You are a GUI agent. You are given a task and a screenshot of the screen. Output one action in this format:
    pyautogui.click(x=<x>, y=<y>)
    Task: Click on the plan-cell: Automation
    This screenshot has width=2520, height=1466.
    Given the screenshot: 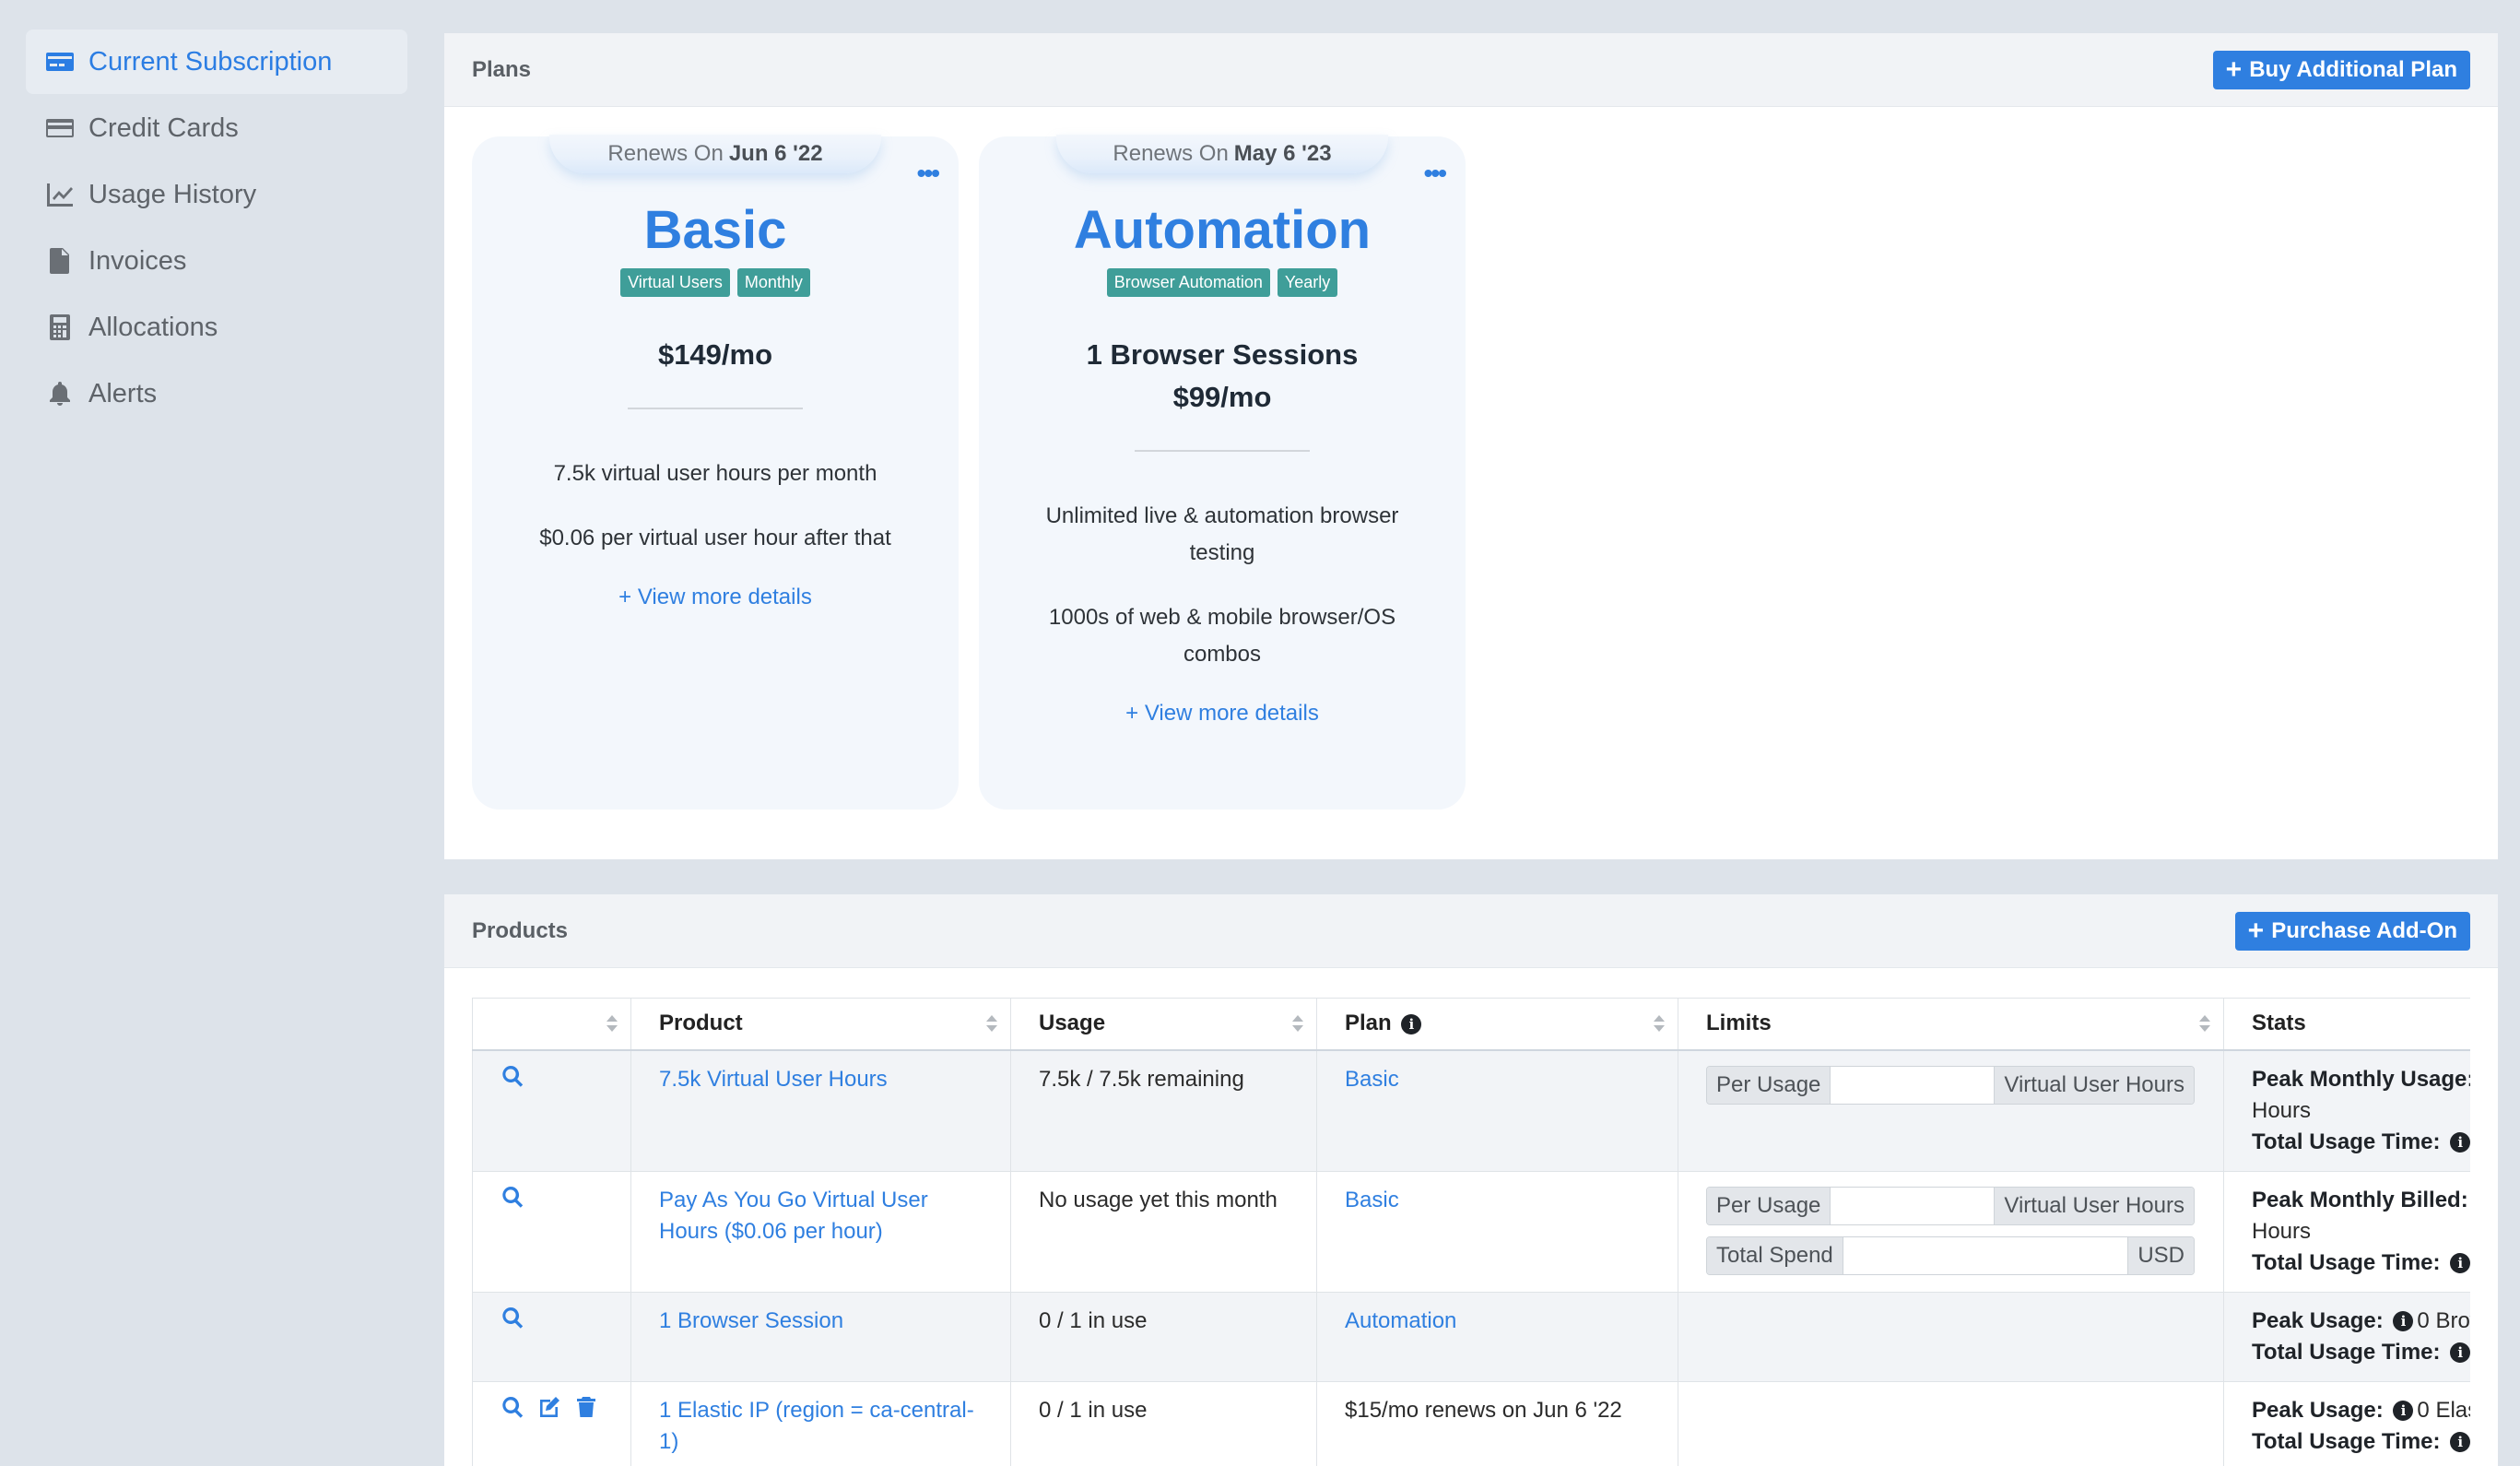 What is the action you would take?
    pyautogui.click(x=1497, y=1337)
    